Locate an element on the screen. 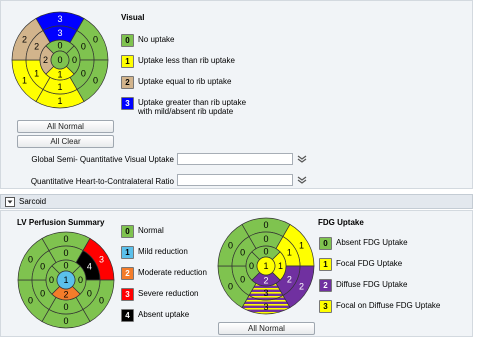 This screenshot has width=477, height=337. collapse-toggle-icon is located at coordinates (10, 202).